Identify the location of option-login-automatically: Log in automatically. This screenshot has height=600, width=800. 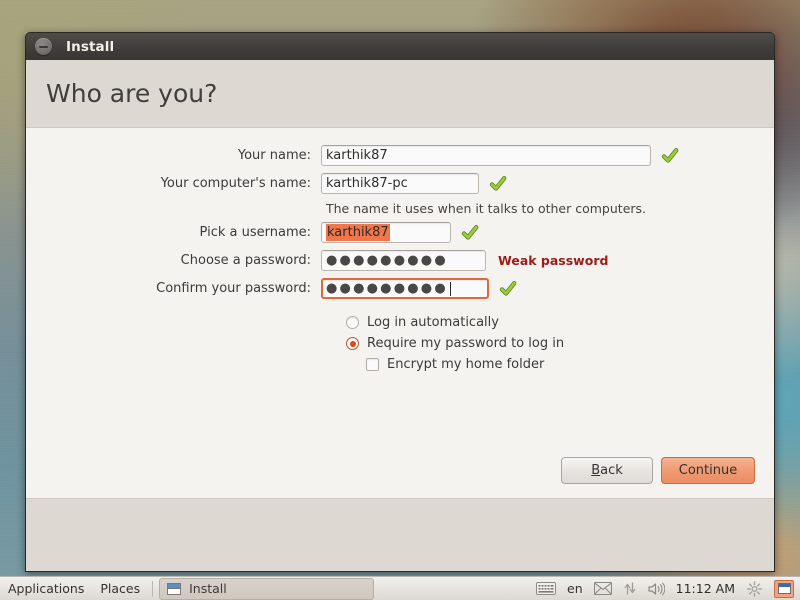
(400, 322).